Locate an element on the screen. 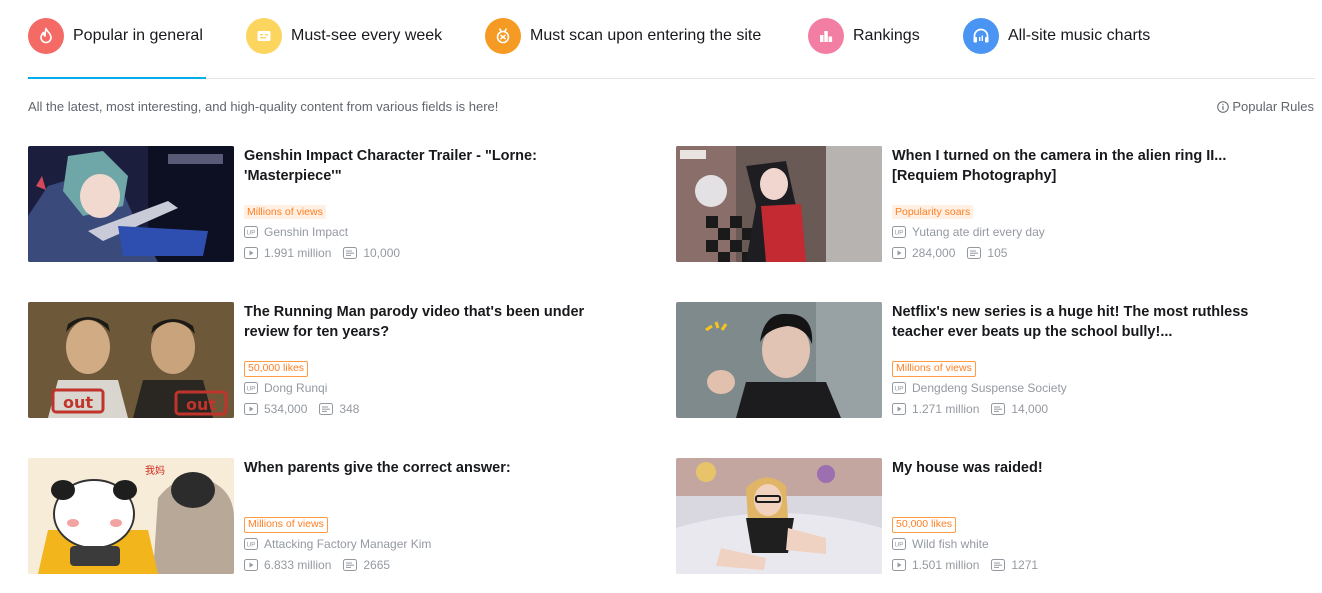  video-stats: 1.271 million 14,000 is located at coordinates (970, 409).